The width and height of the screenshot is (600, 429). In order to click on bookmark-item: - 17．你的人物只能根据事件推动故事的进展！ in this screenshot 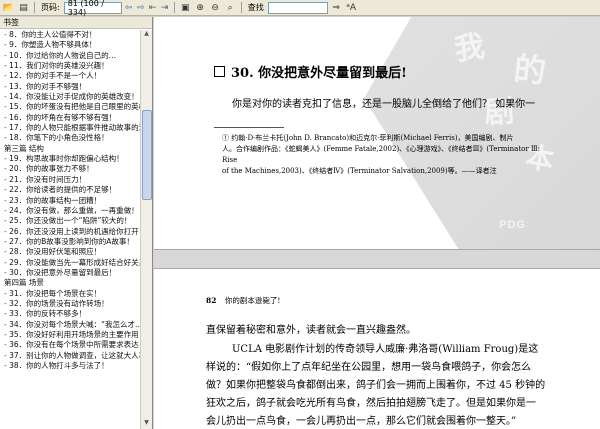, I will do `click(70, 128)`.